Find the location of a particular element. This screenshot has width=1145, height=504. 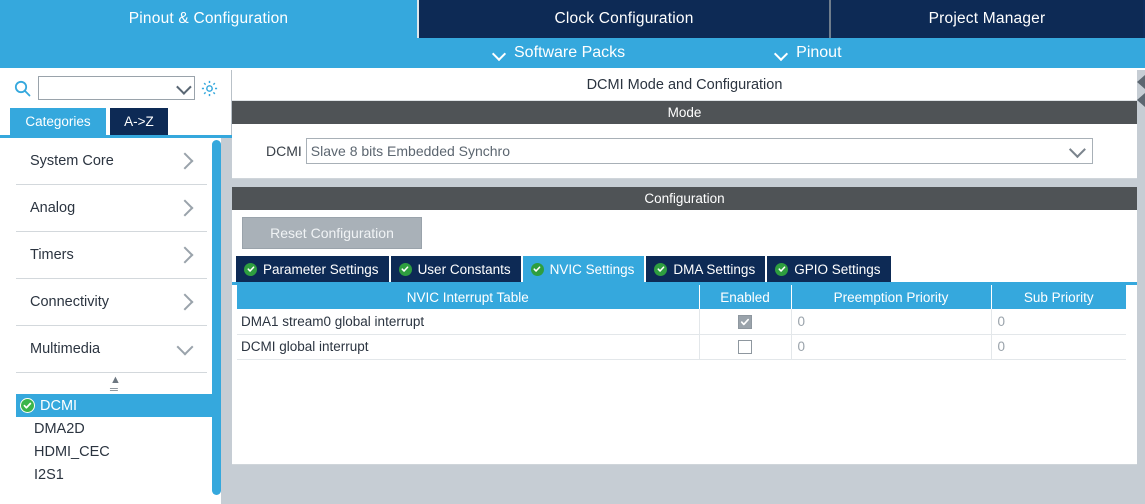

sidebar-item-timers: Timers is located at coordinates (111, 255).